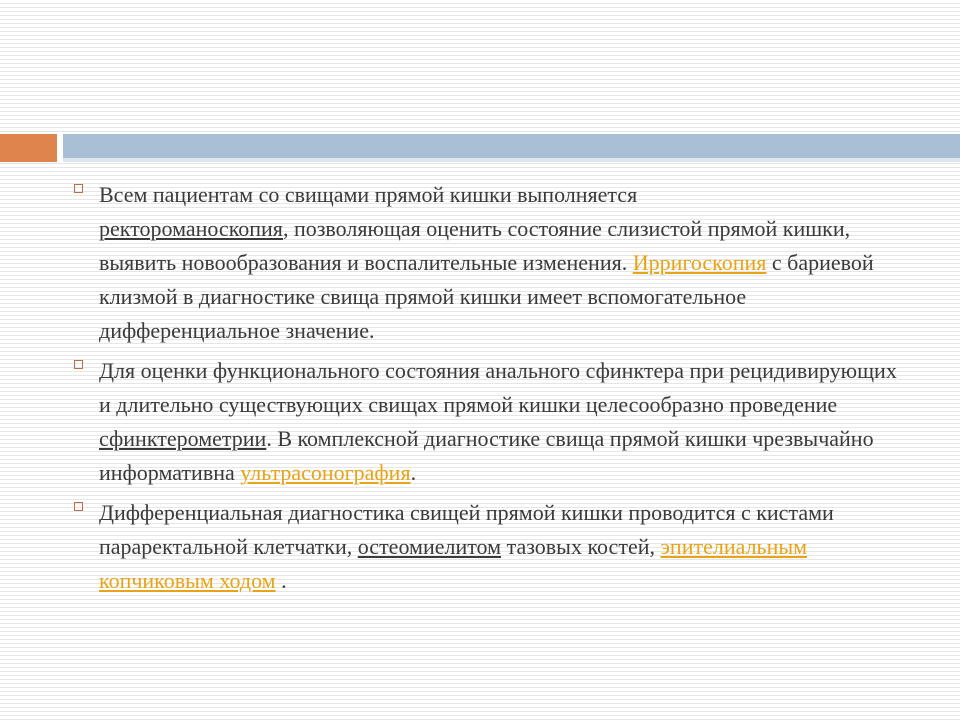  What do you see at coordinates (511, 160) in the screenshot?
I see `title-bar-underline` at bounding box center [511, 160].